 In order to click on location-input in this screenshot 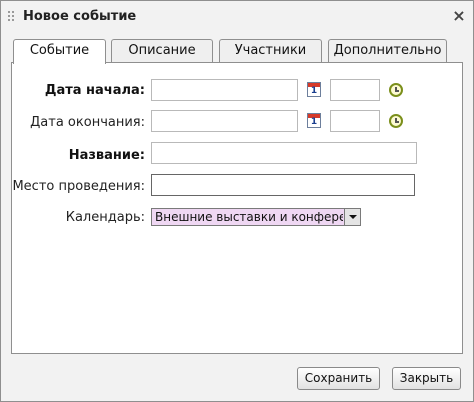, I will do `click(283, 185)`.